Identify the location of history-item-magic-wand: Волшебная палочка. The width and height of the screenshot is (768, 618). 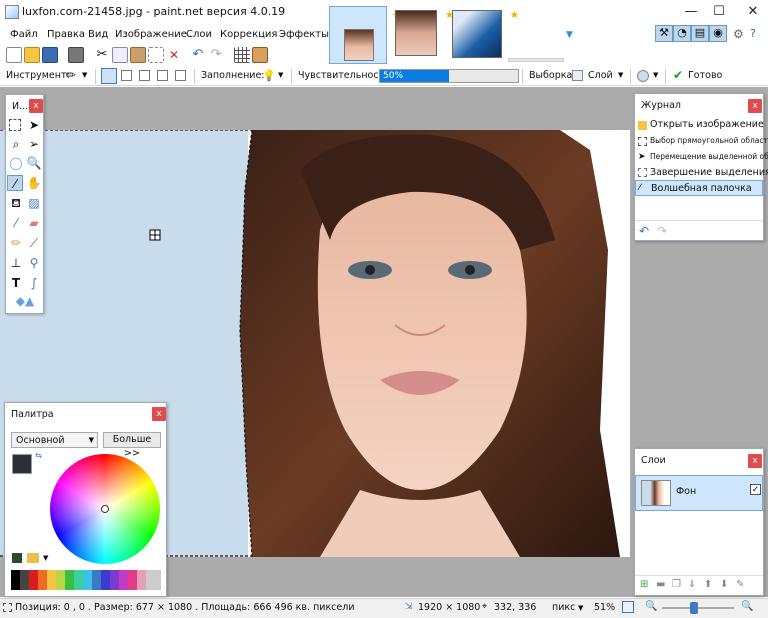
(699, 188).